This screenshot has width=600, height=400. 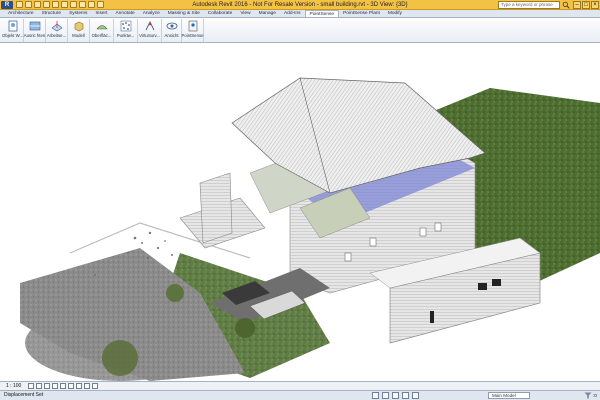 What do you see at coordinates (47, 386) in the screenshot?
I see `sun-path-icon` at bounding box center [47, 386].